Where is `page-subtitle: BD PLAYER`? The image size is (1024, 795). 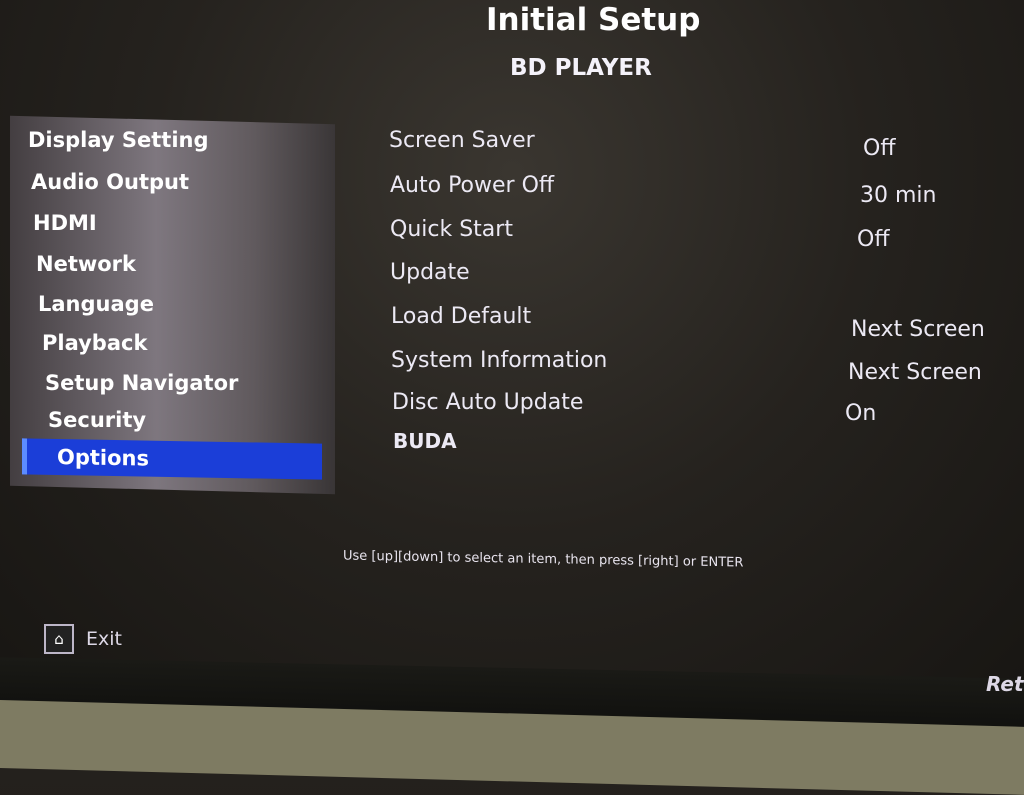 page-subtitle: BD PLAYER is located at coordinates (581, 68).